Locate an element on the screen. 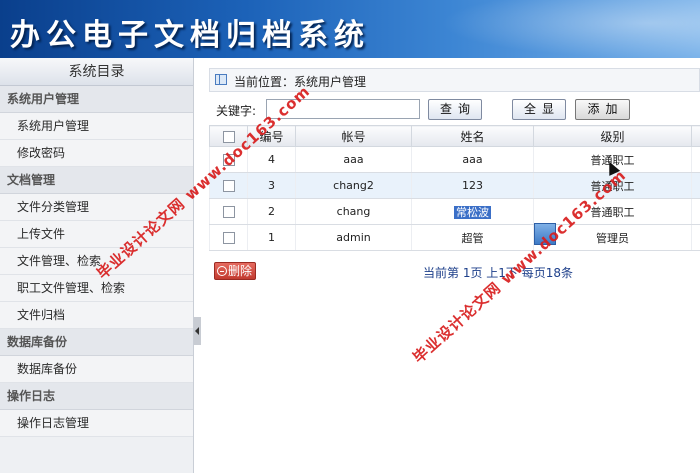 Image resolution: width=700 pixels, height=473 pixels. table-row: 2 chang 常松波 普通职工 is located at coordinates (454, 211).